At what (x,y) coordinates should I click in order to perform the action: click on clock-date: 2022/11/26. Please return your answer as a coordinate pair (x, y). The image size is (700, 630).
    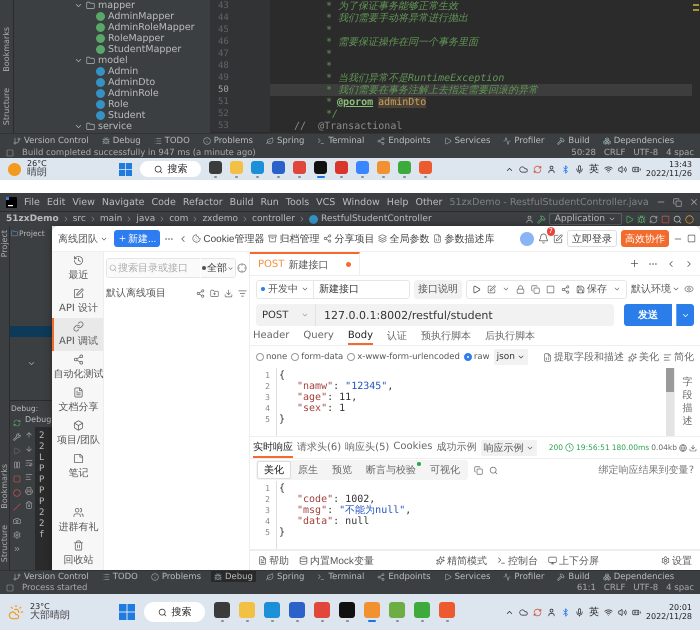
    Looking at the image, I should click on (669, 173).